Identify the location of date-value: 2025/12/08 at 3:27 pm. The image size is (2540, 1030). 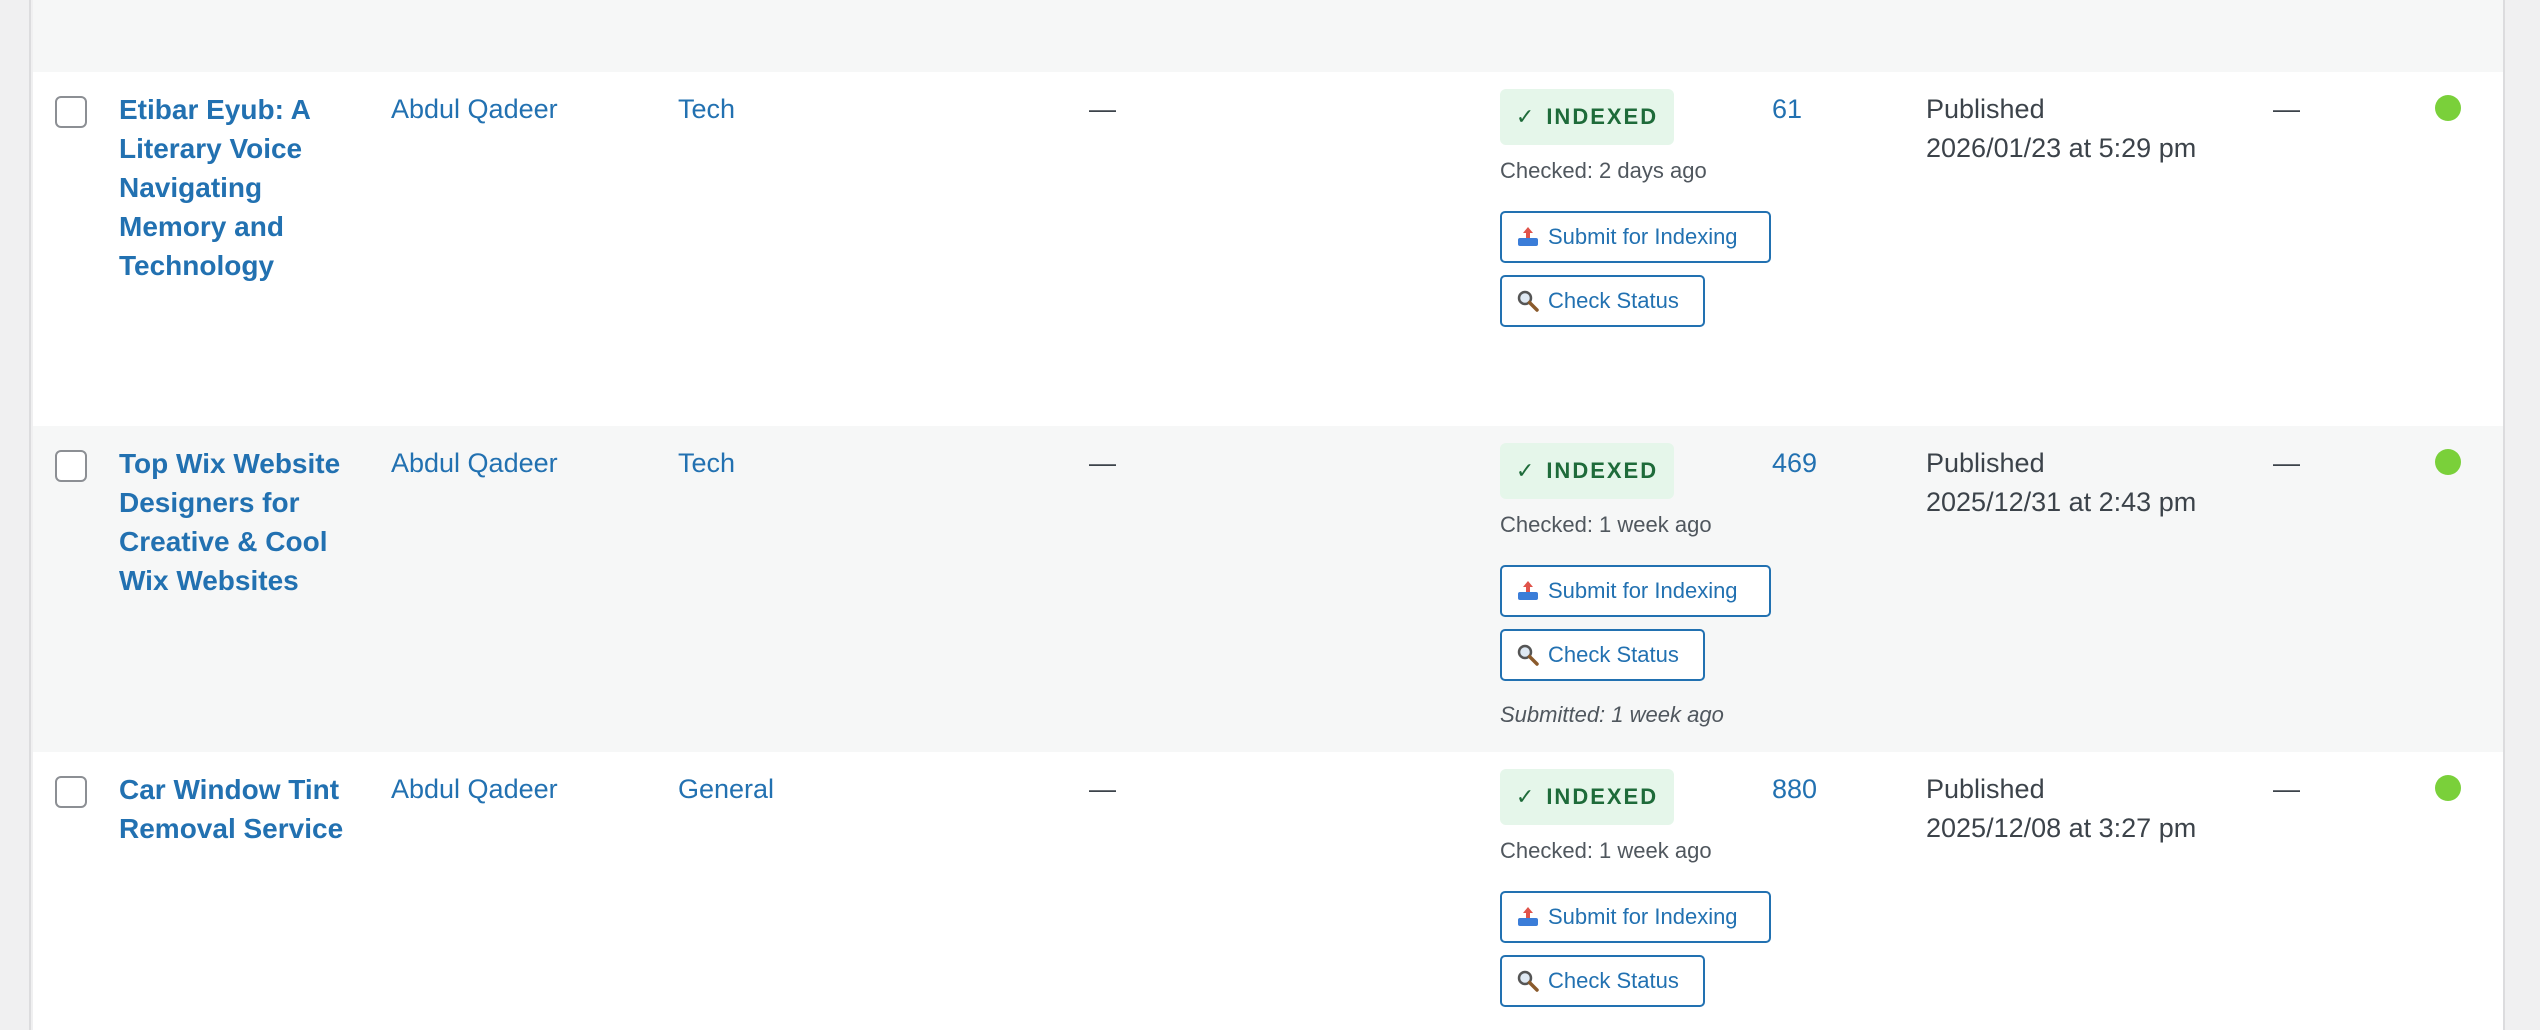
(2061, 828).